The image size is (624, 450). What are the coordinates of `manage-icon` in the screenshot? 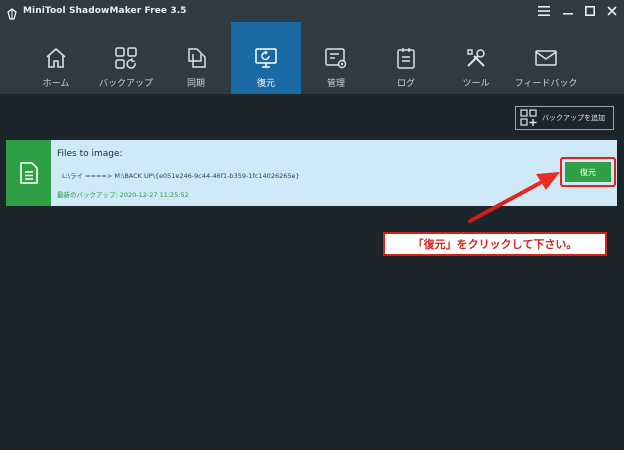 It's located at (336, 58).